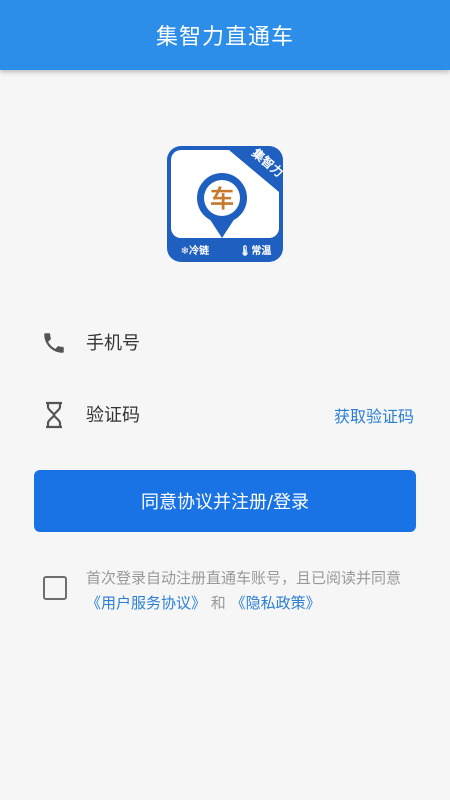  What do you see at coordinates (224, 37) in the screenshot?
I see `page-title: 集智力直通车` at bounding box center [224, 37].